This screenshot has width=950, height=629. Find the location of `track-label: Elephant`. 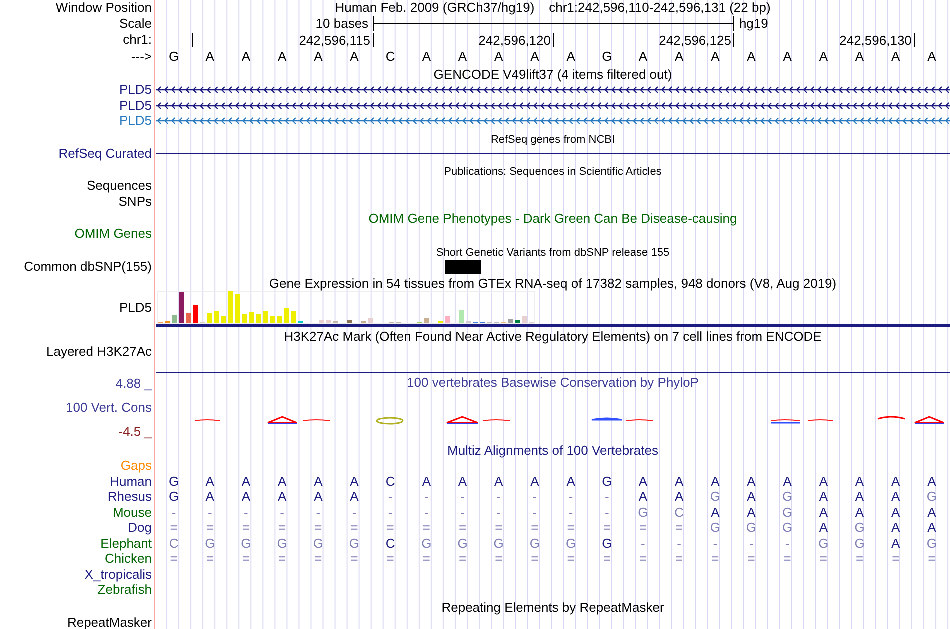

track-label: Elephant is located at coordinates (78, 543).